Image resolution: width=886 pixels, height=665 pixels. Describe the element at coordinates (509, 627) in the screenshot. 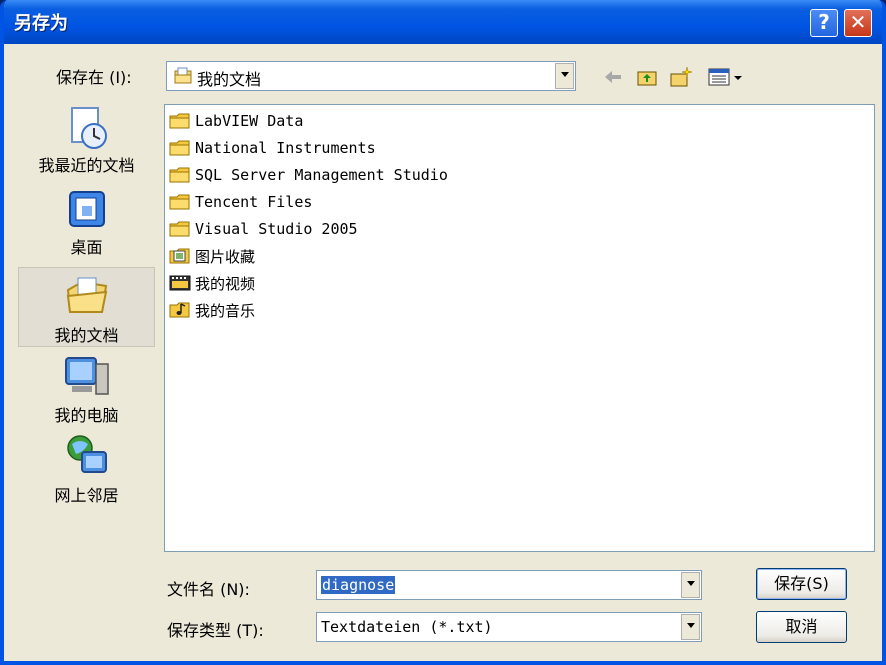

I see `filetype-dropdown: Textdateien (*.txt)` at that location.